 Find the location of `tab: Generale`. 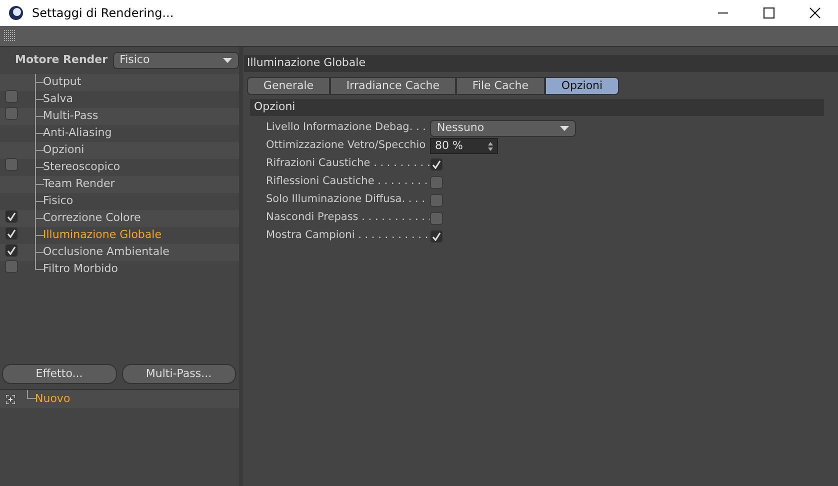

tab: Generale is located at coordinates (288, 86).